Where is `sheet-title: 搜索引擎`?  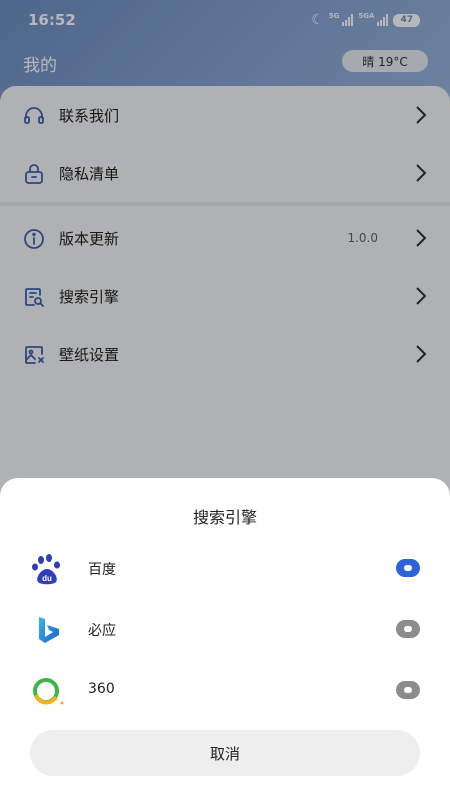
sheet-title: 搜索引擎 is located at coordinates (224, 517).